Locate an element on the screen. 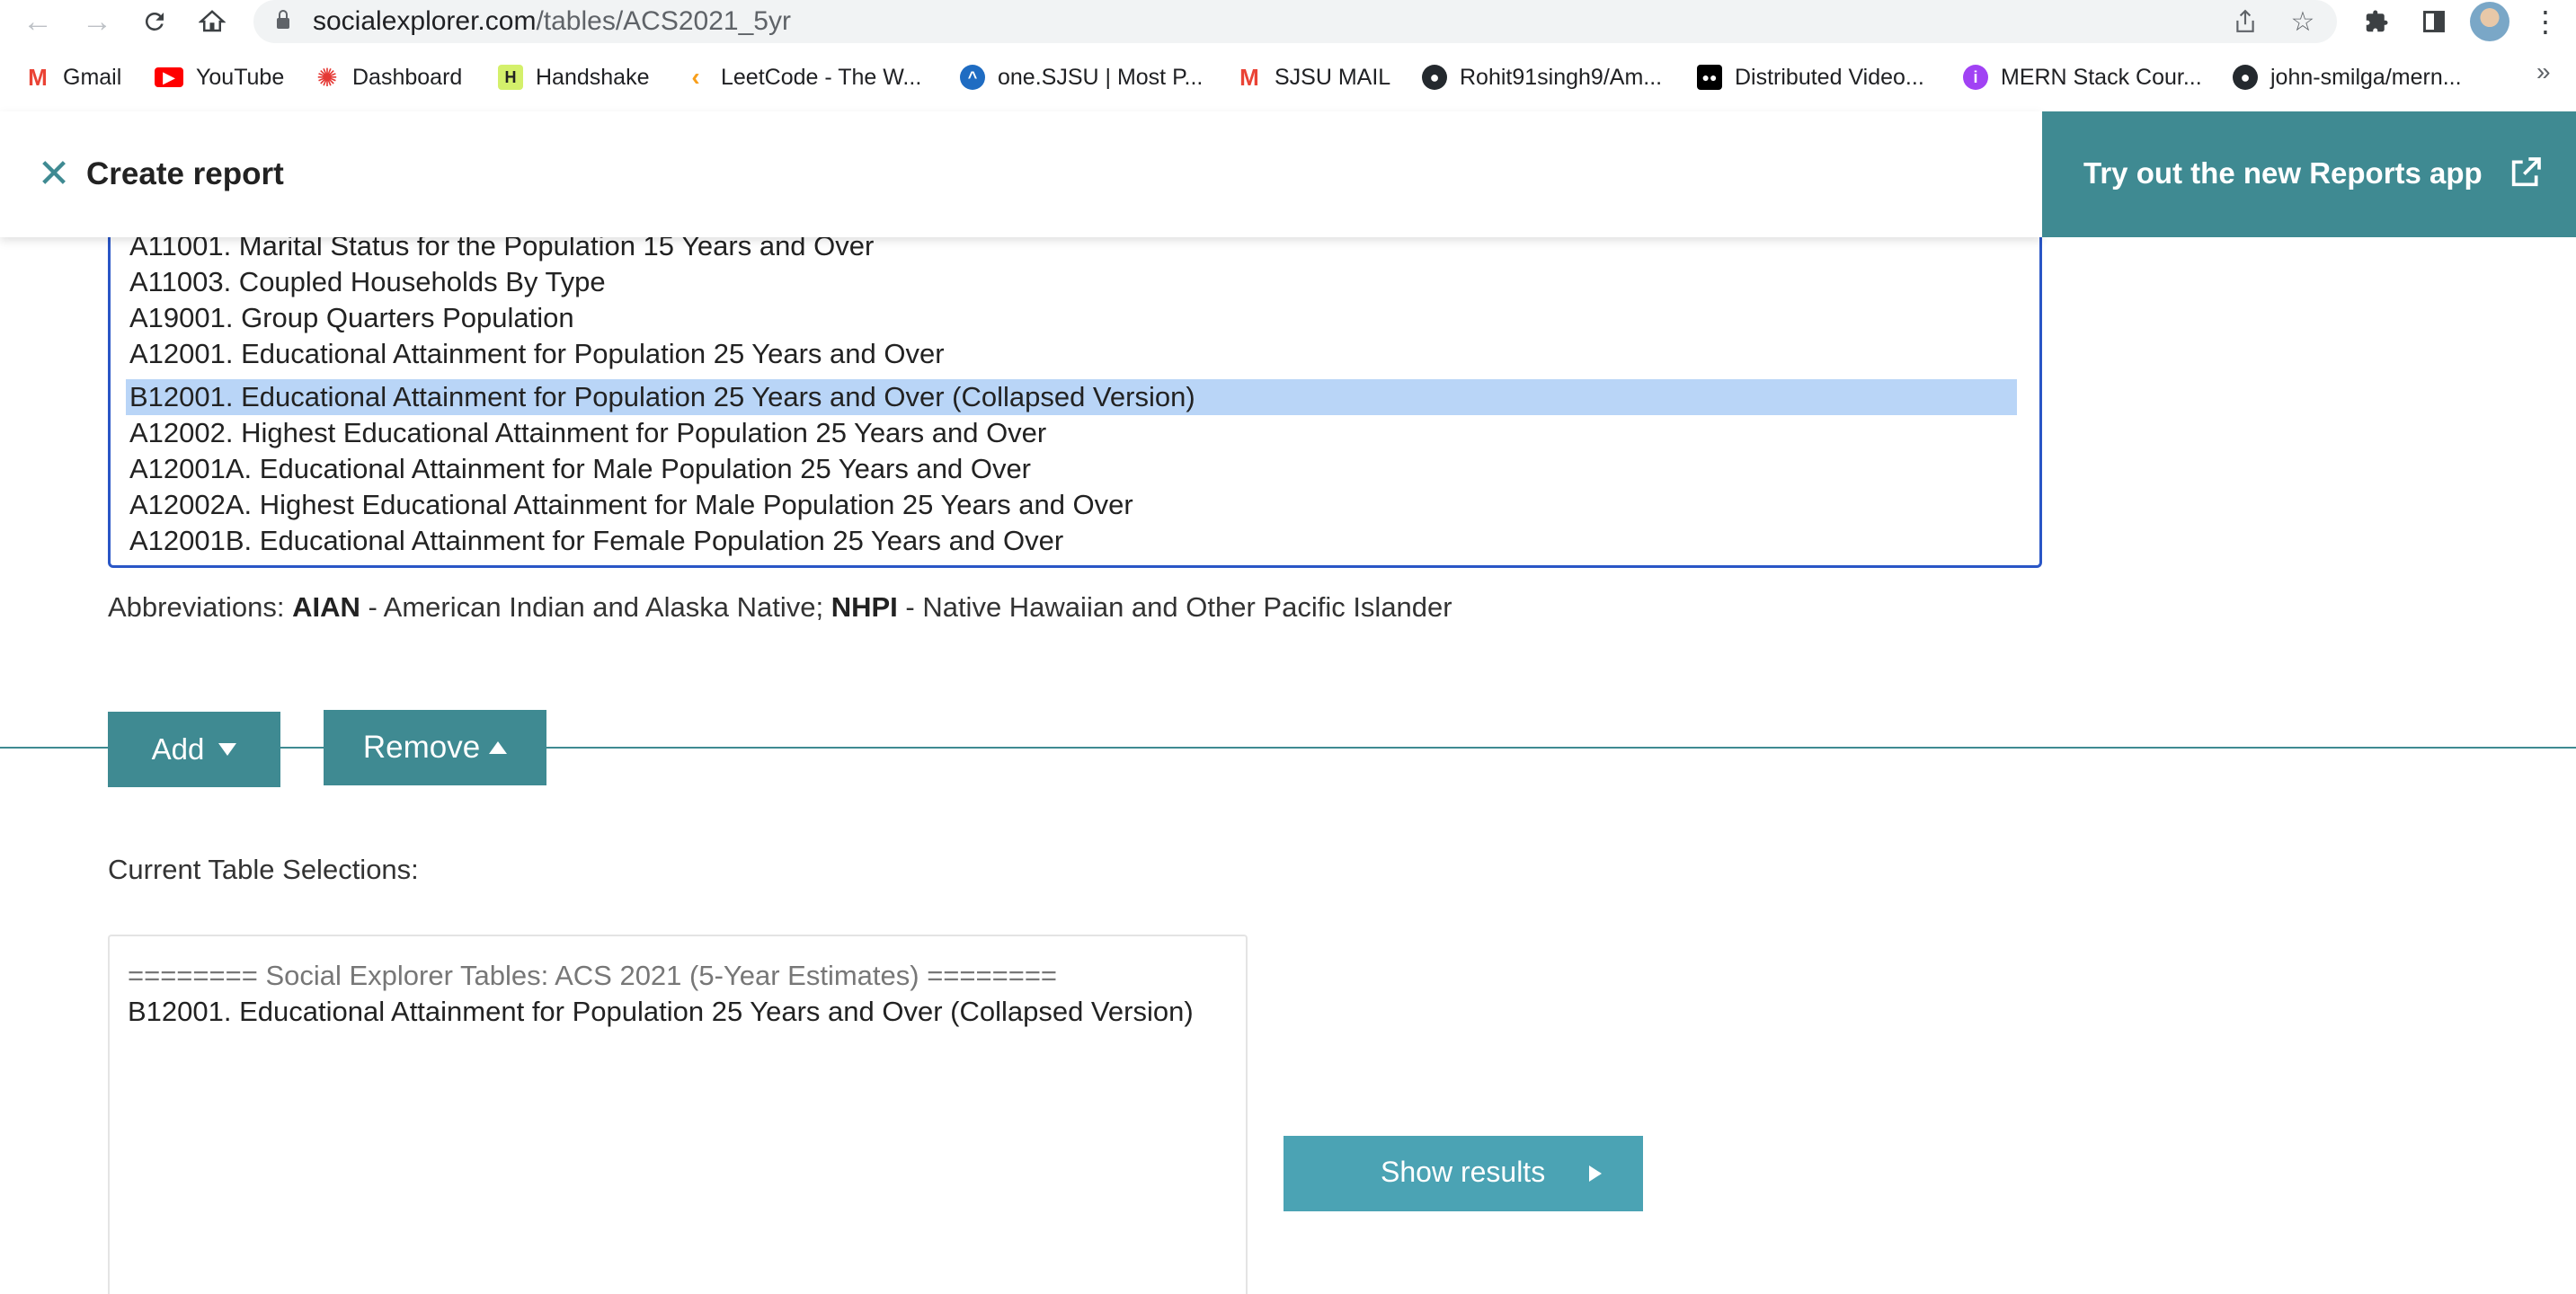 This screenshot has width=2576, height=1294. bookmarks-overflow-icon: » is located at coordinates (2543, 72).